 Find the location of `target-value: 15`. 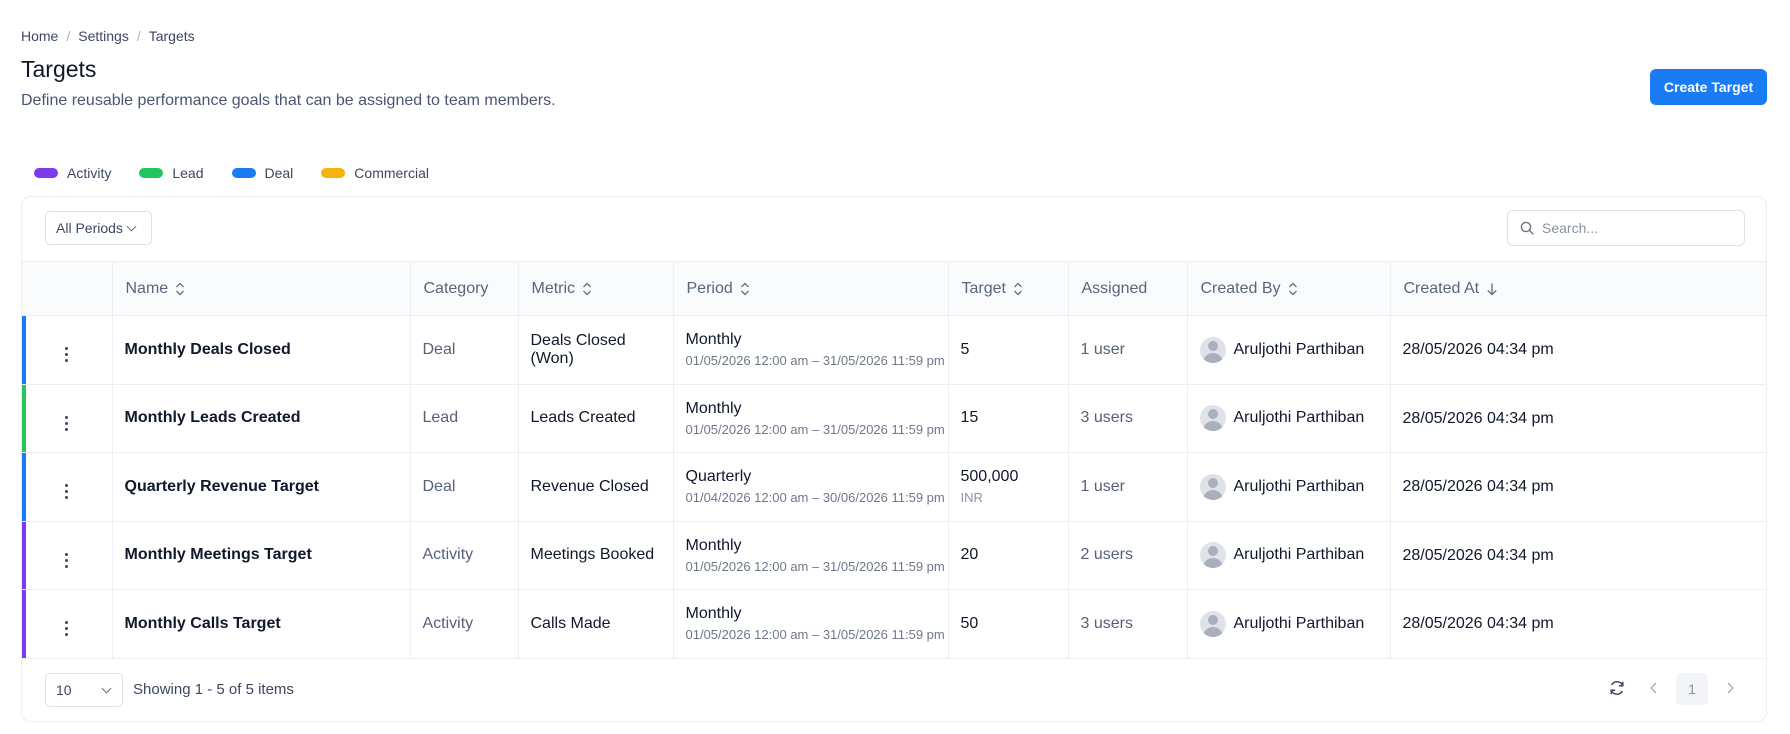

target-value: 15 is located at coordinates (969, 418).